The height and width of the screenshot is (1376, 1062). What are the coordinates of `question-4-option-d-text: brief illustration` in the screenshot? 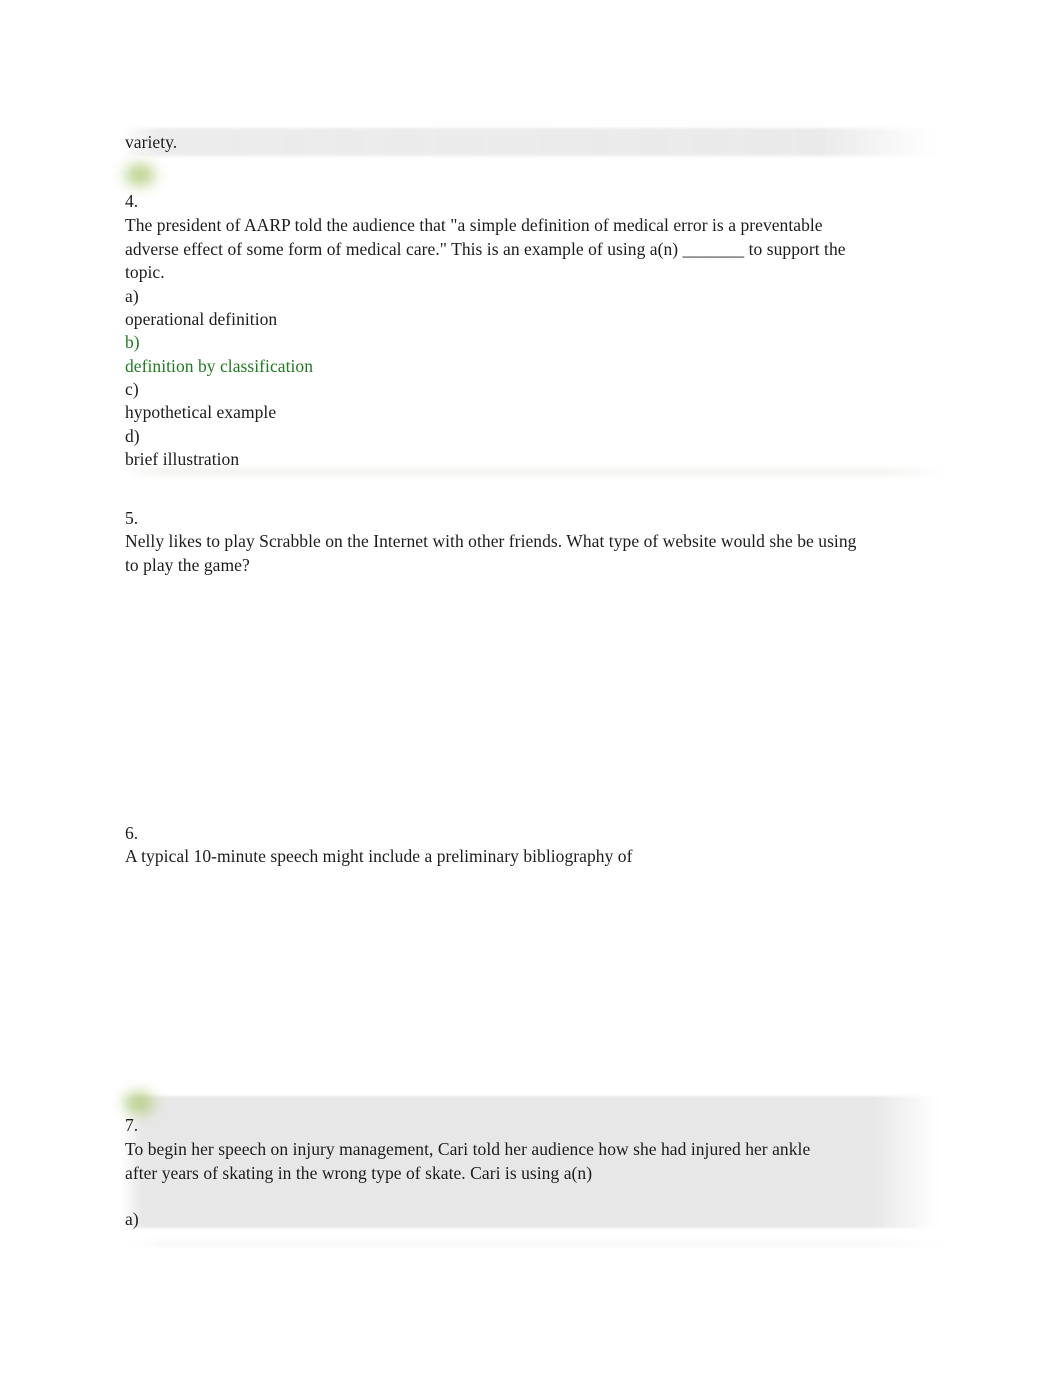 It's located at (182, 460).